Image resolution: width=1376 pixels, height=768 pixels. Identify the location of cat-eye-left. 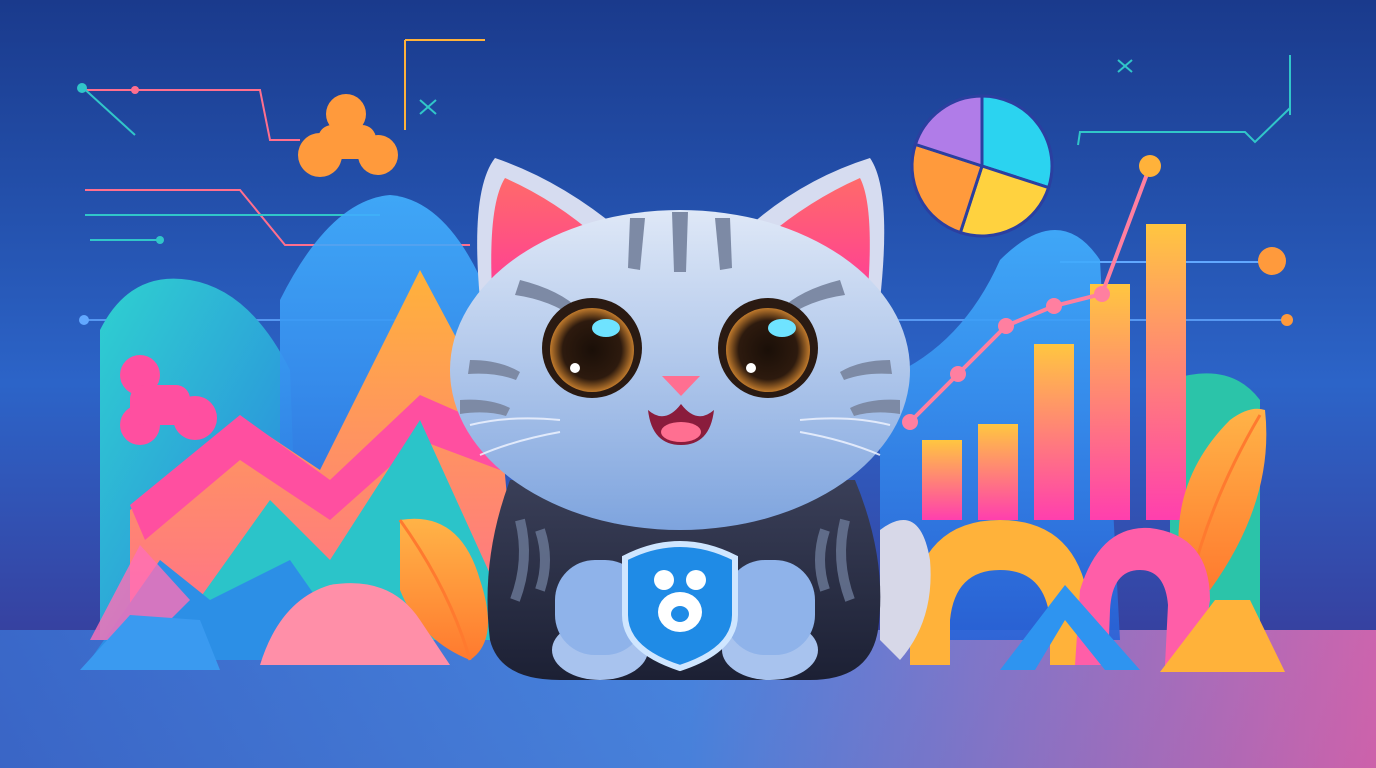
(592, 348).